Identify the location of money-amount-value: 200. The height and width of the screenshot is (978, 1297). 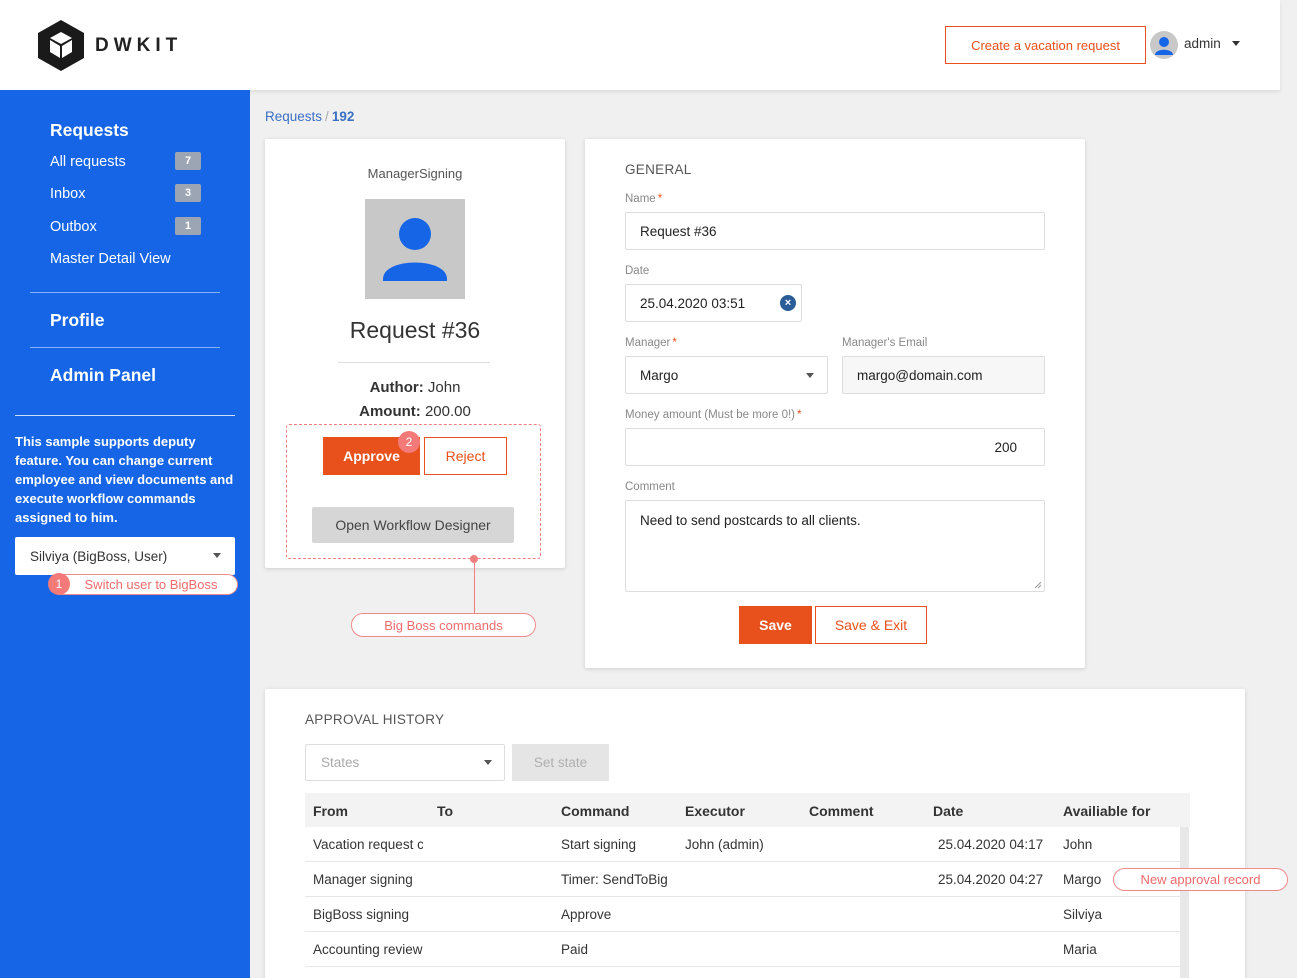
(1005, 447).